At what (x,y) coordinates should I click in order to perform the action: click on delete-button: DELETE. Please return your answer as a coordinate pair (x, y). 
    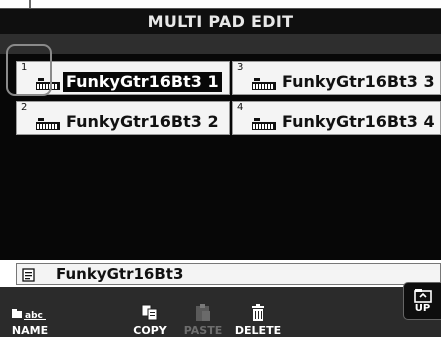
    Looking at the image, I should click on (258, 320).